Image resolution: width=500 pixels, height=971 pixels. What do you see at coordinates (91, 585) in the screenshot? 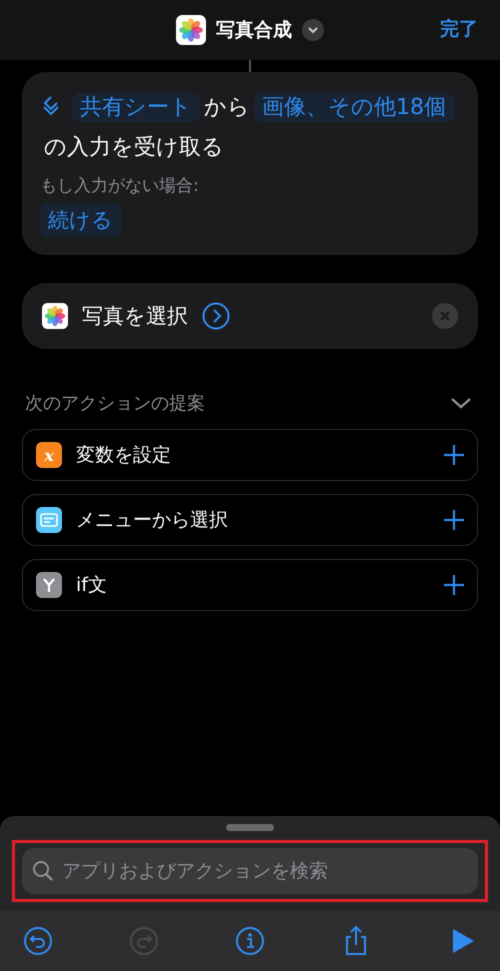
I see `suggestion-label: if文` at bounding box center [91, 585].